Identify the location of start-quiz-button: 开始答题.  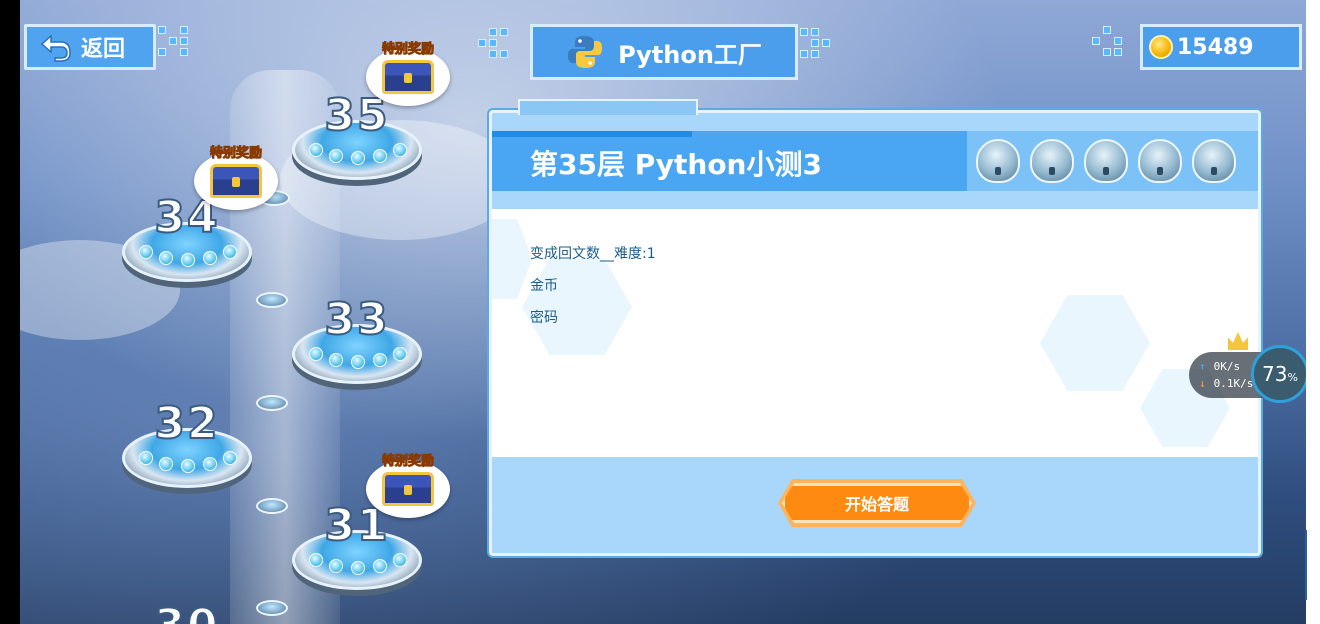
(877, 503).